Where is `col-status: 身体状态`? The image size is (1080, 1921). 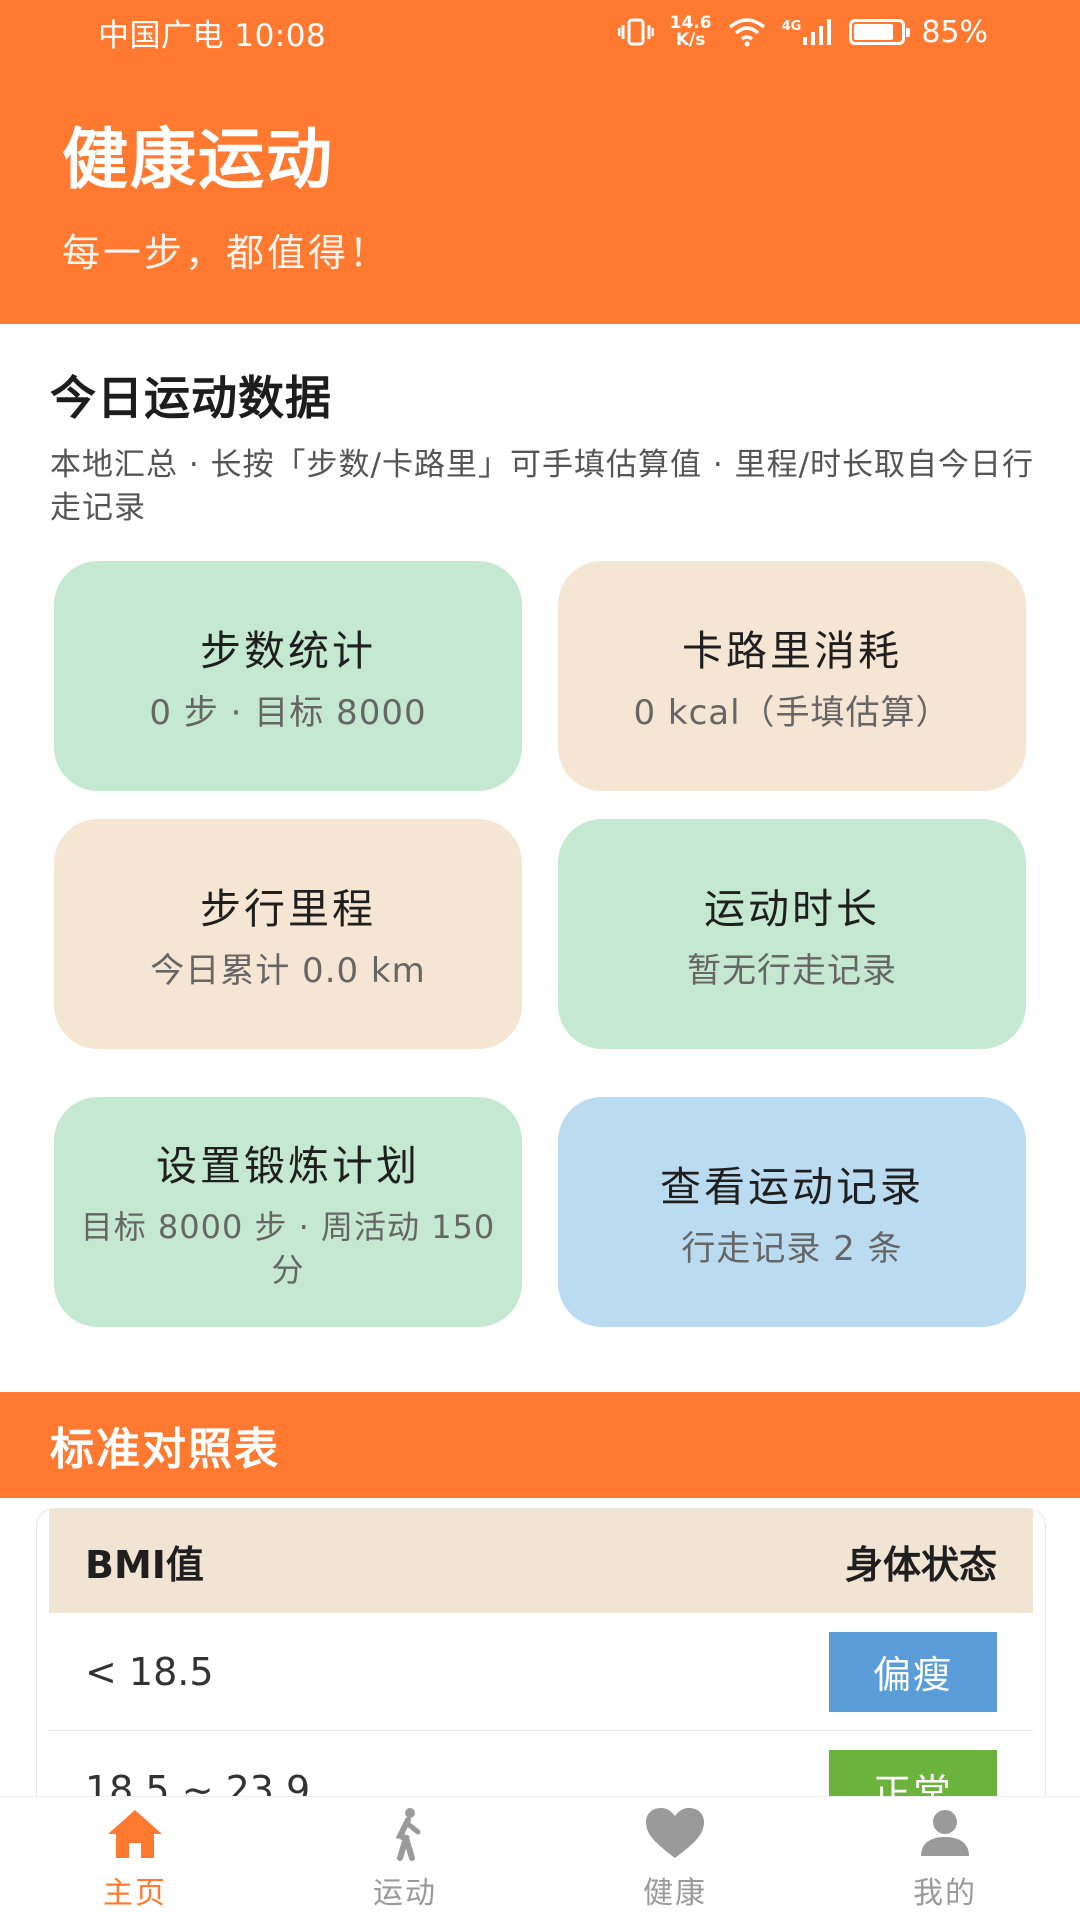
col-status: 身体状态 is located at coordinates (920, 1564).